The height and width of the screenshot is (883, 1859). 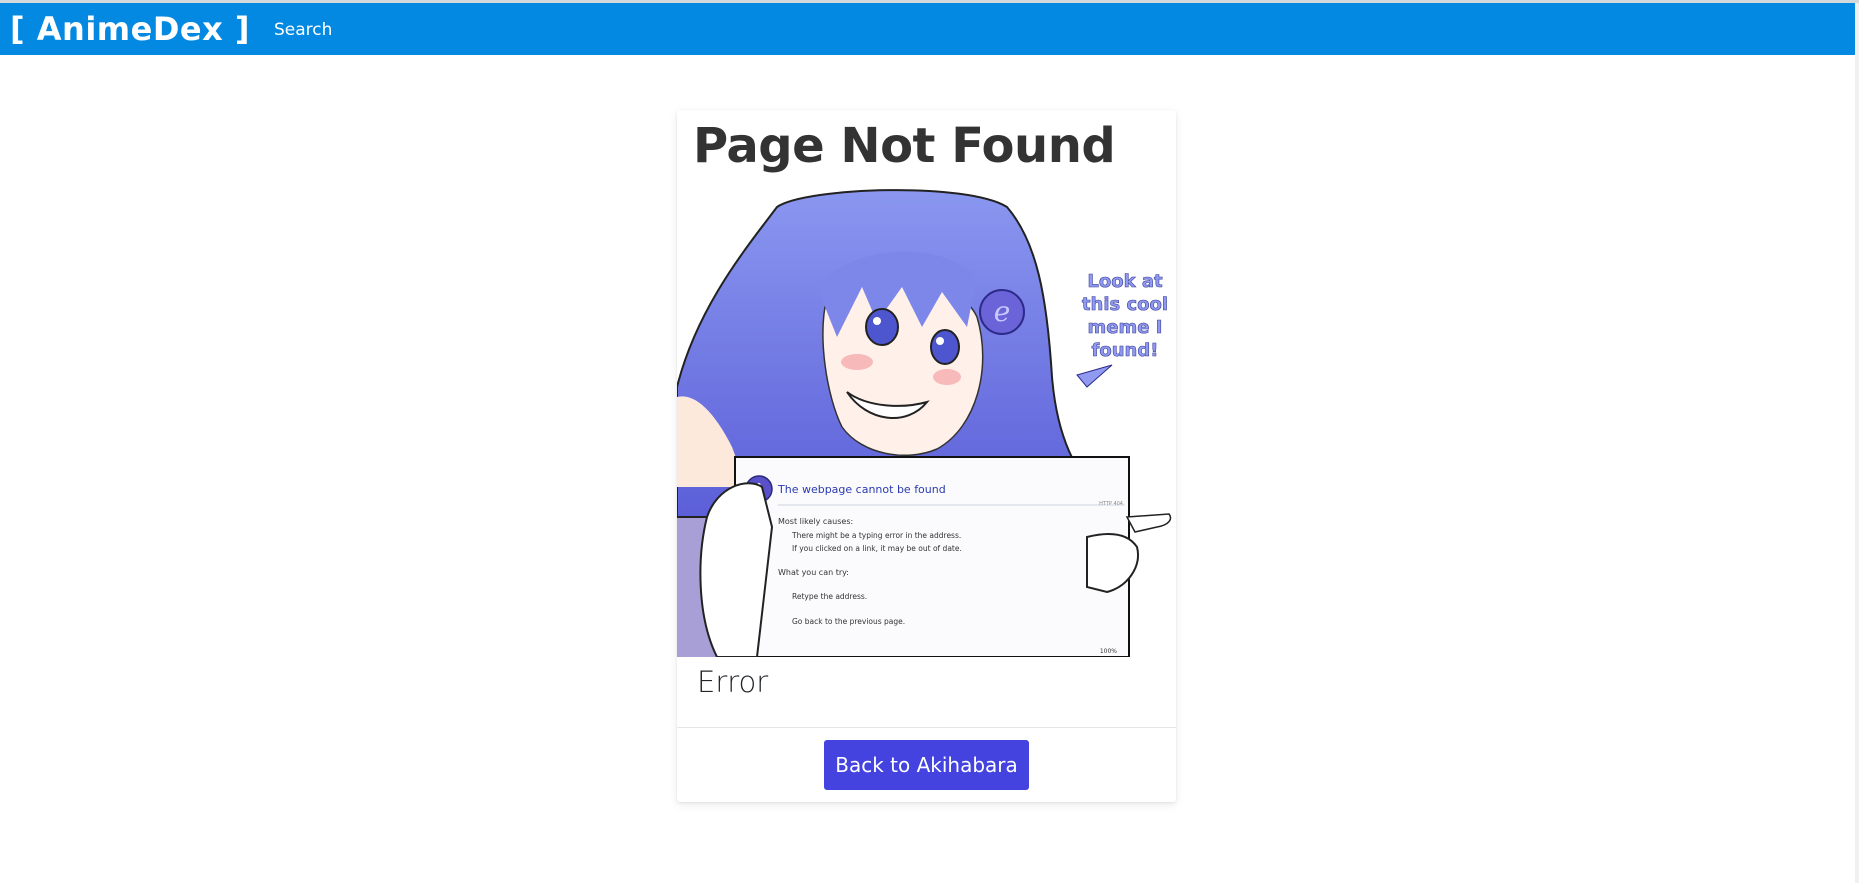 What do you see at coordinates (1111, 504) in the screenshot?
I see `dialog-code: HTTP 404` at bounding box center [1111, 504].